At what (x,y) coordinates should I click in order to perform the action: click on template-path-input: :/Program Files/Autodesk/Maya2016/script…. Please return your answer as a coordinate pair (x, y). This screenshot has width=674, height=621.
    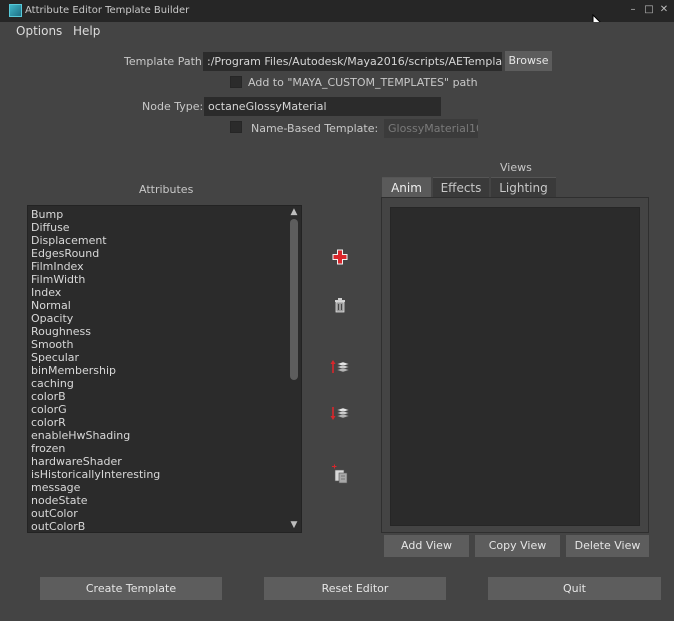
    Looking at the image, I should click on (352, 61).